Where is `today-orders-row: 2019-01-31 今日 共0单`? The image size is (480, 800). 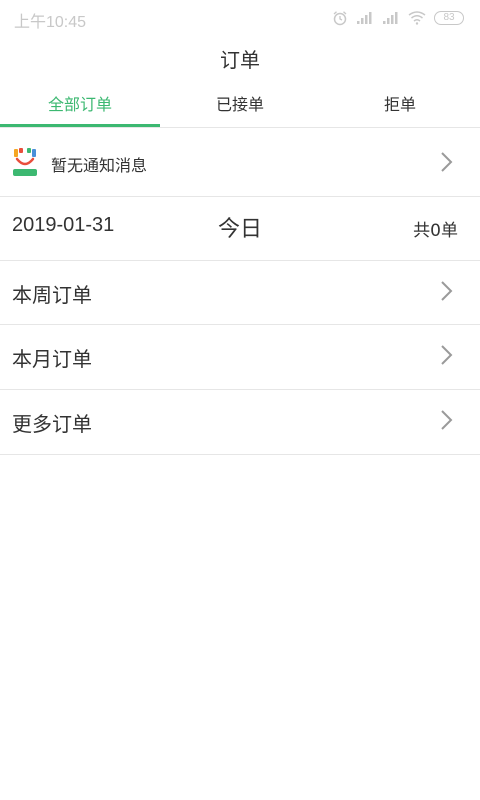 today-orders-row: 2019-01-31 今日 共0单 is located at coordinates (240, 229).